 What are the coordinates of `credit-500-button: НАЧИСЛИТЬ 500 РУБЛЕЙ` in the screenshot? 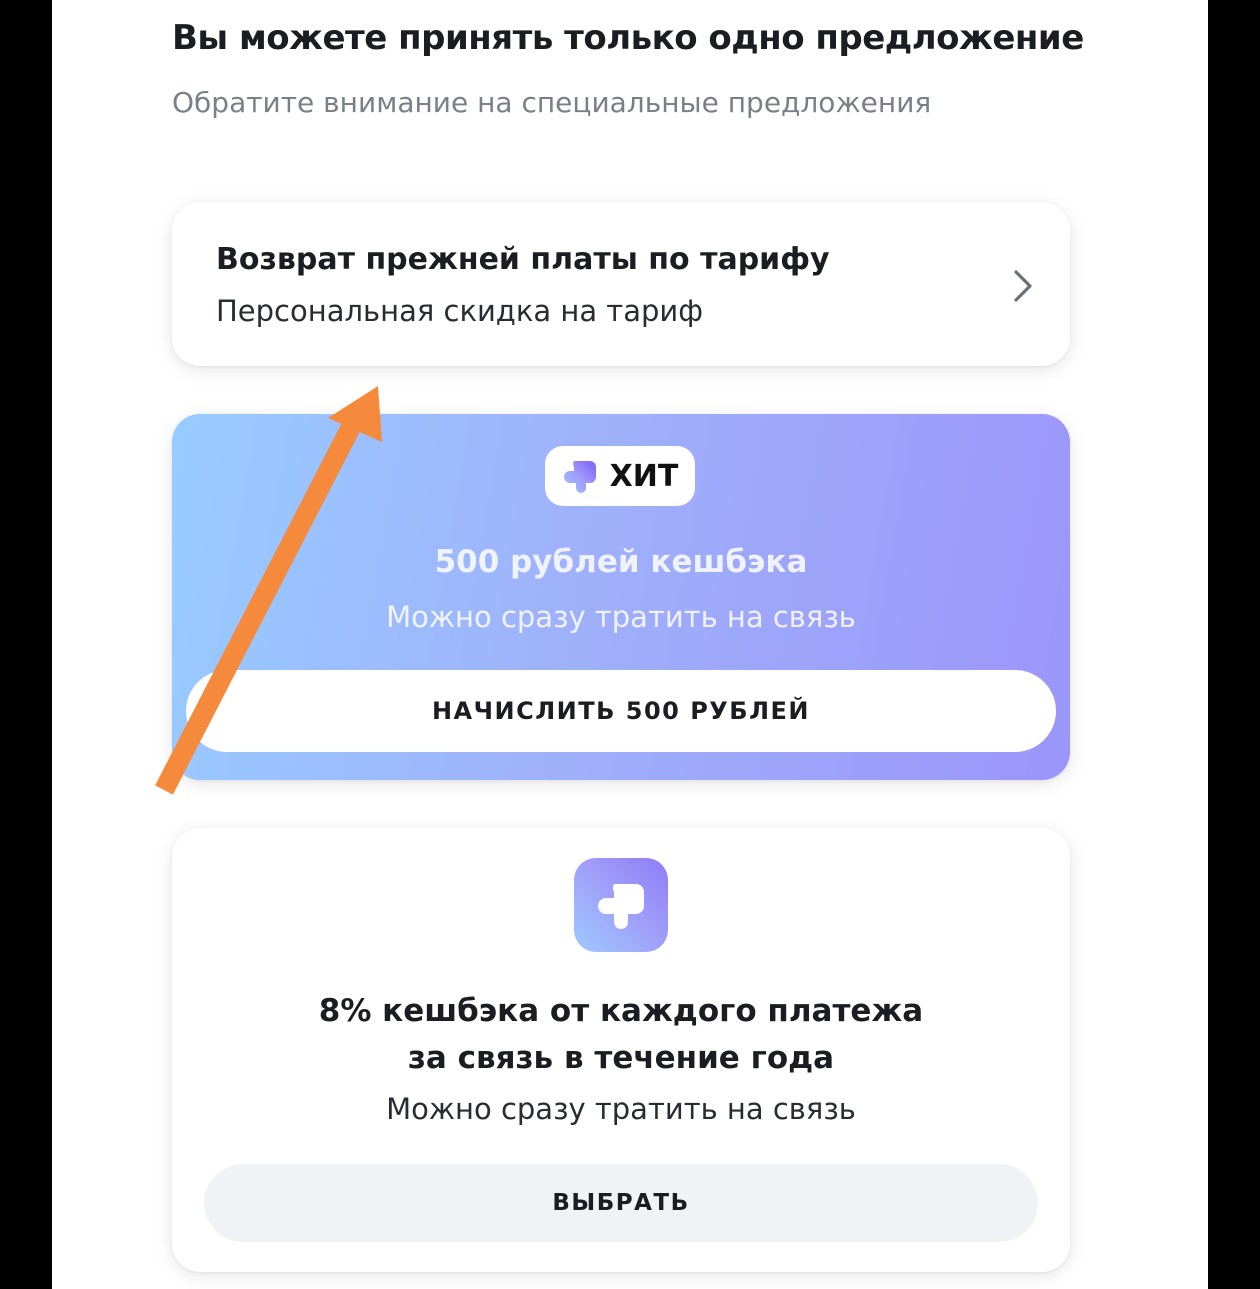 It's located at (621, 711).